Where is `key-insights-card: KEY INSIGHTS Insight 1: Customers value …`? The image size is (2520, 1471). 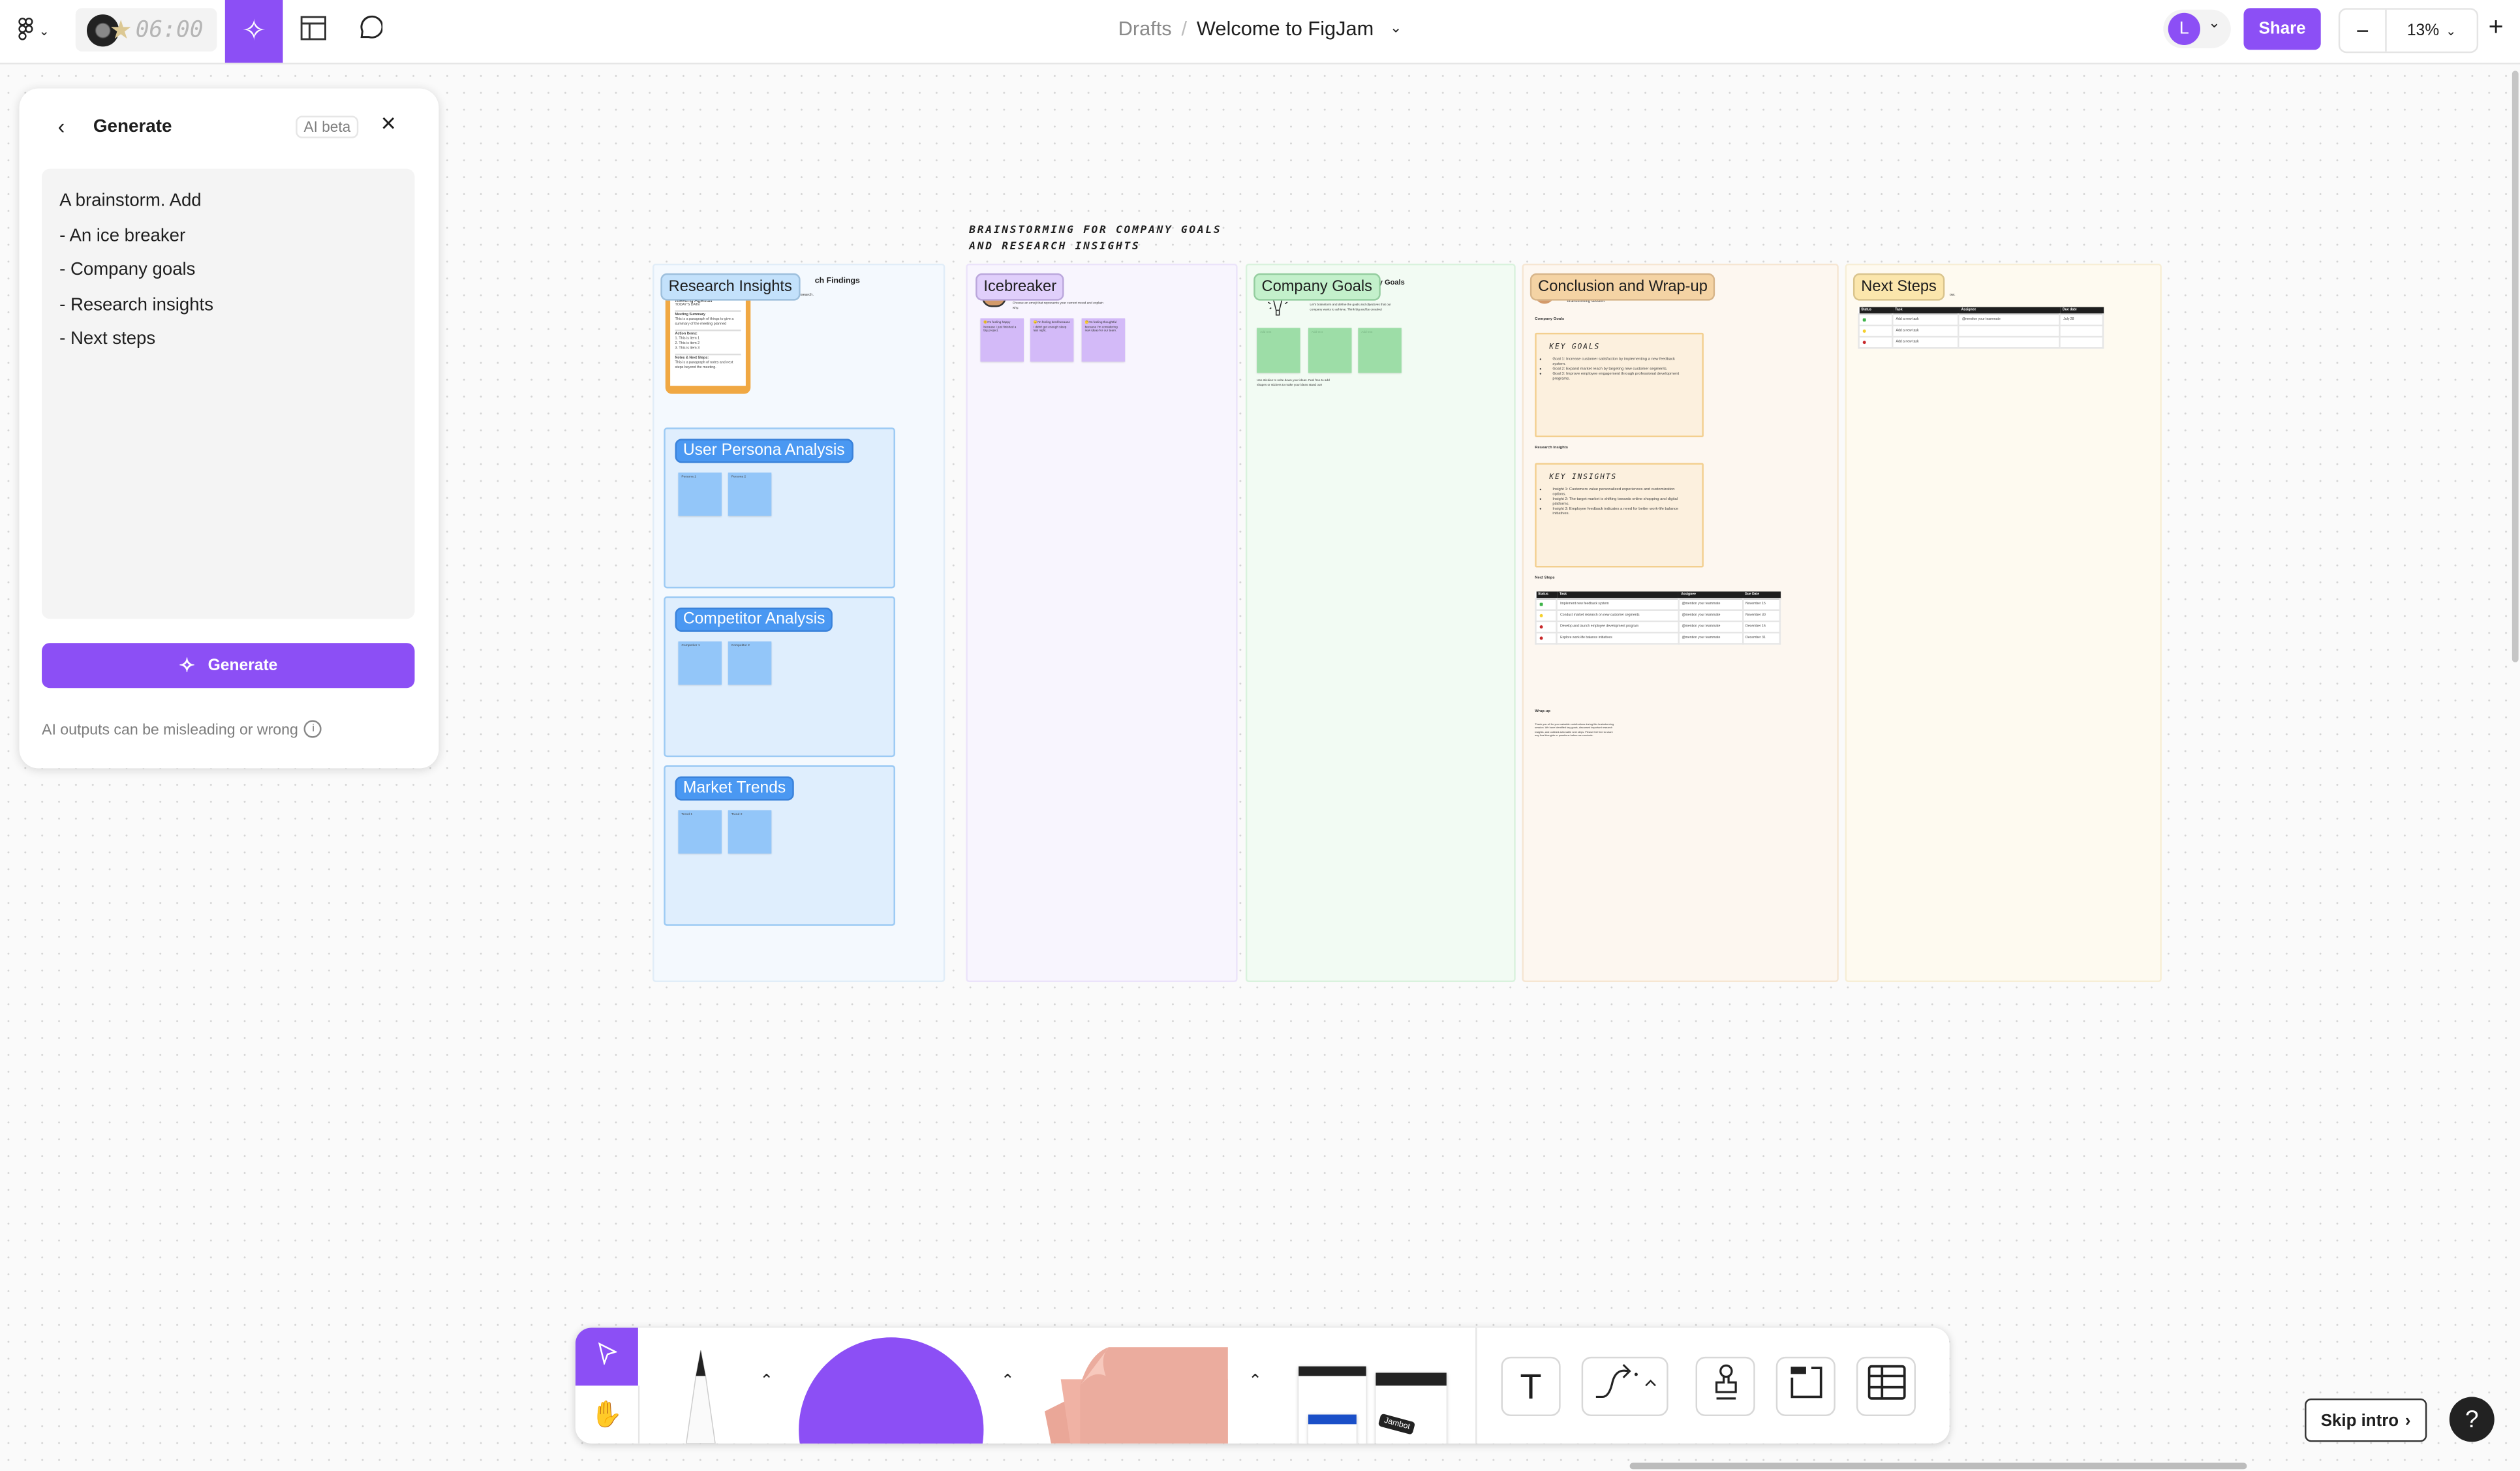
key-insights-card: KEY INSIGHTS Insight 1: Customers value … is located at coordinates (1620, 515).